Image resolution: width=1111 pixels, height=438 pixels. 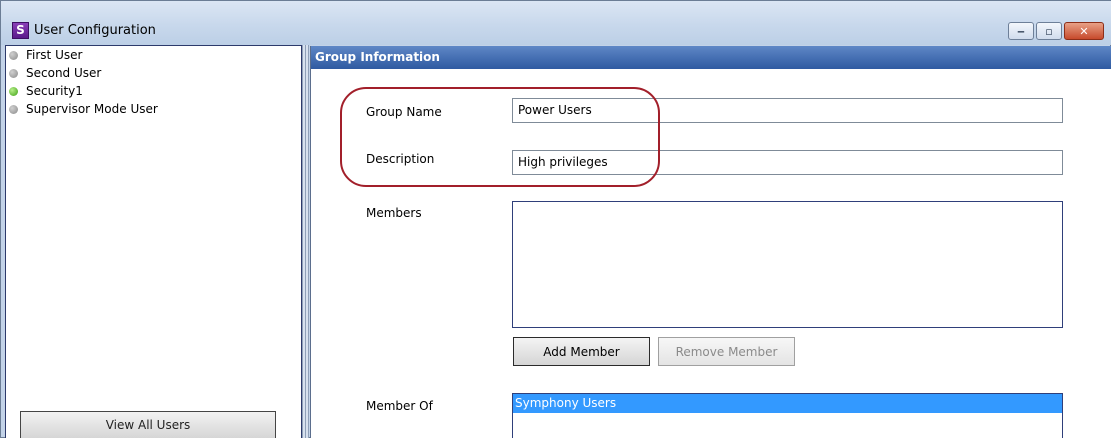 What do you see at coordinates (726, 351) in the screenshot?
I see `remove-member-button: Remove Member` at bounding box center [726, 351].